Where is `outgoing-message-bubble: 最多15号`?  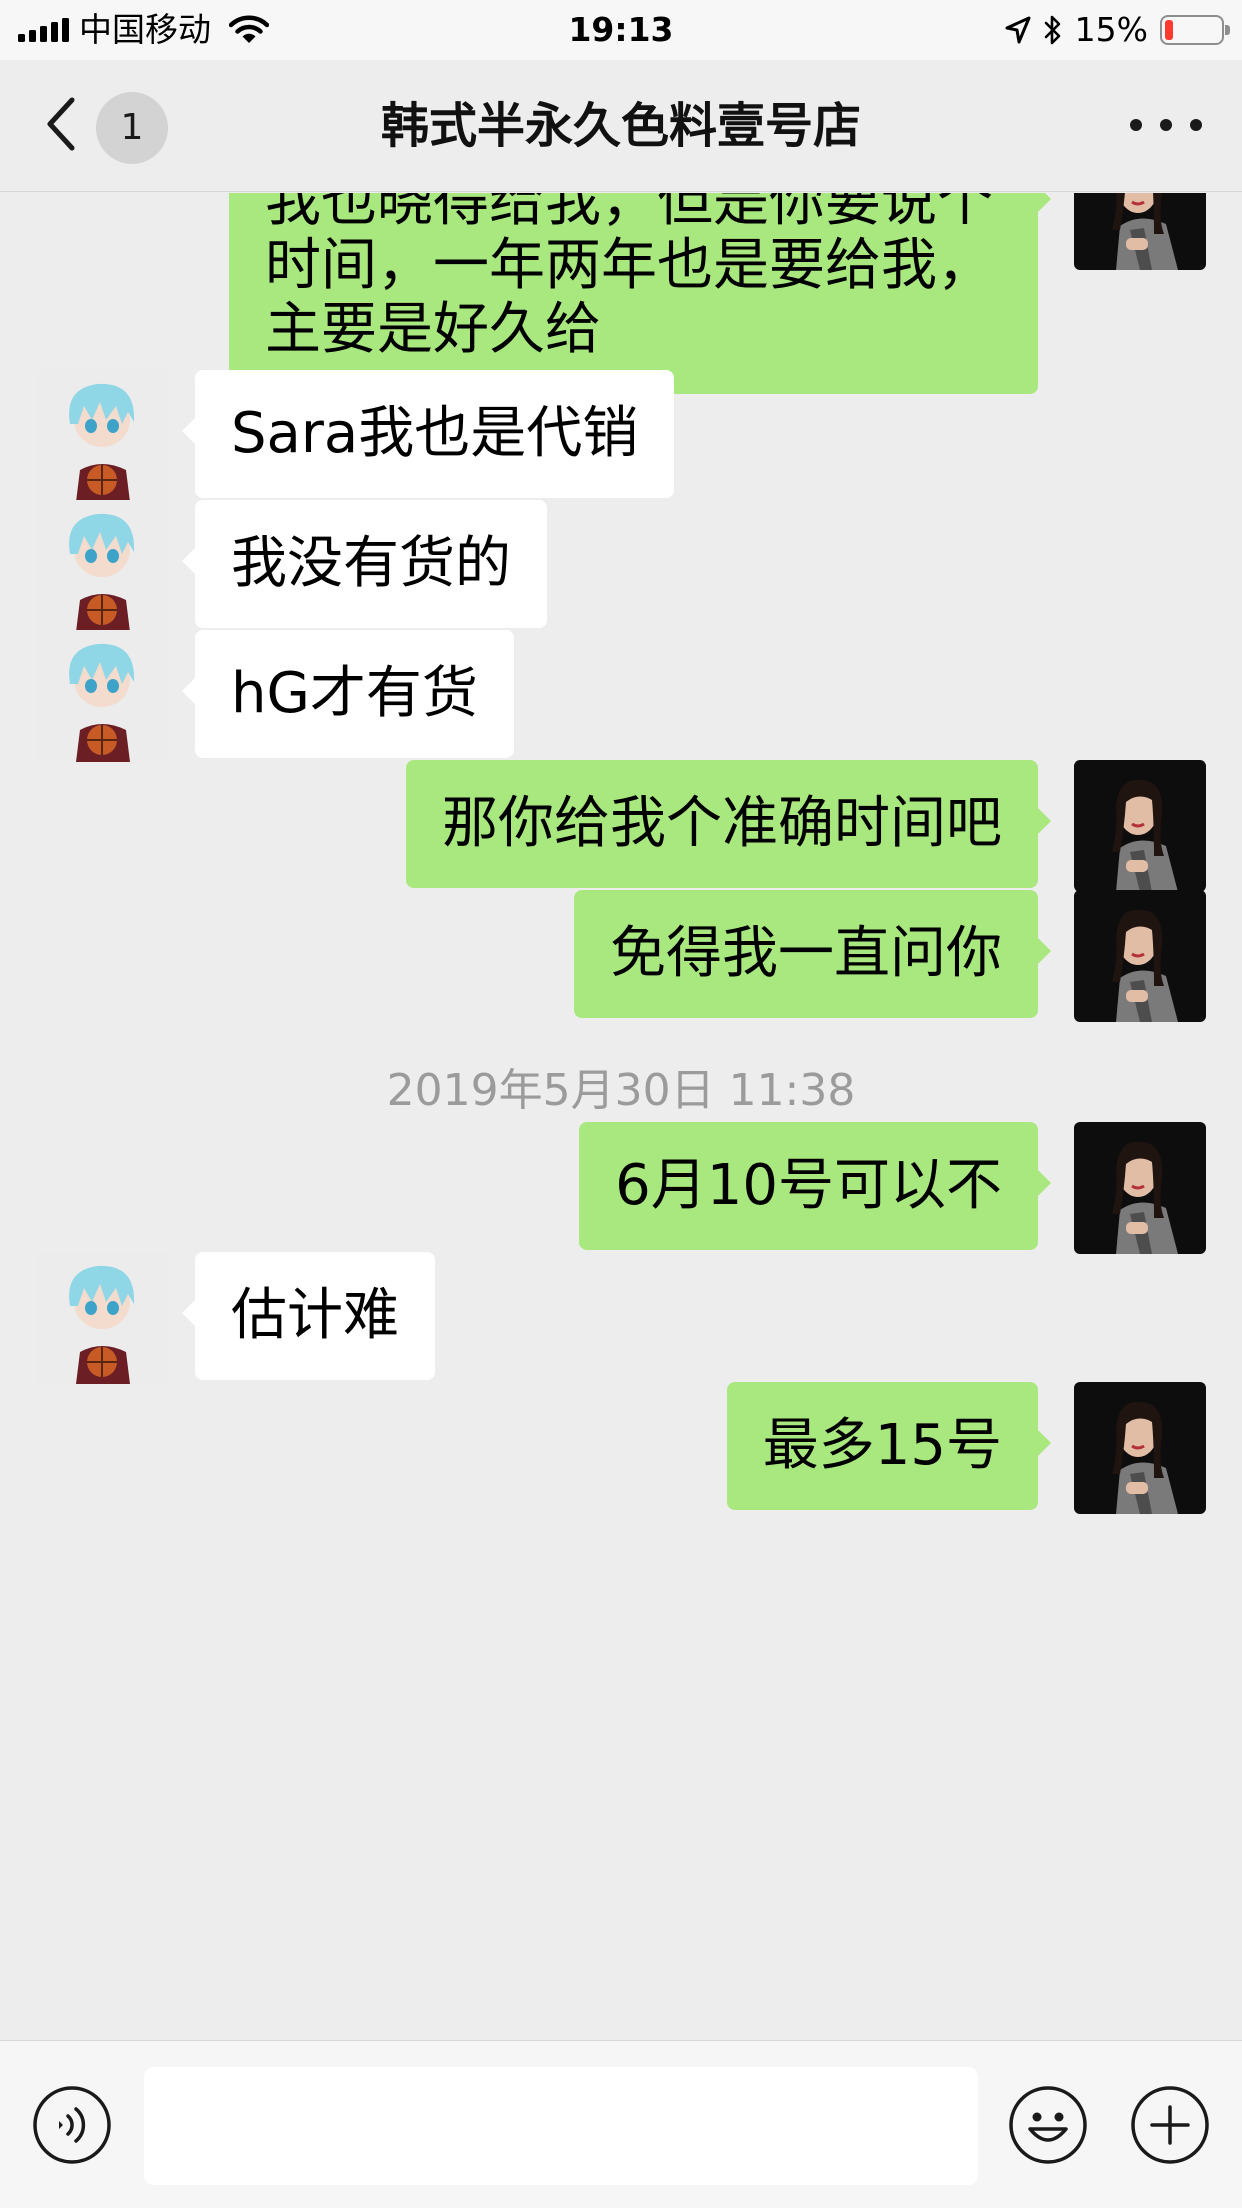 outgoing-message-bubble: 最多15号 is located at coordinates (889, 1446).